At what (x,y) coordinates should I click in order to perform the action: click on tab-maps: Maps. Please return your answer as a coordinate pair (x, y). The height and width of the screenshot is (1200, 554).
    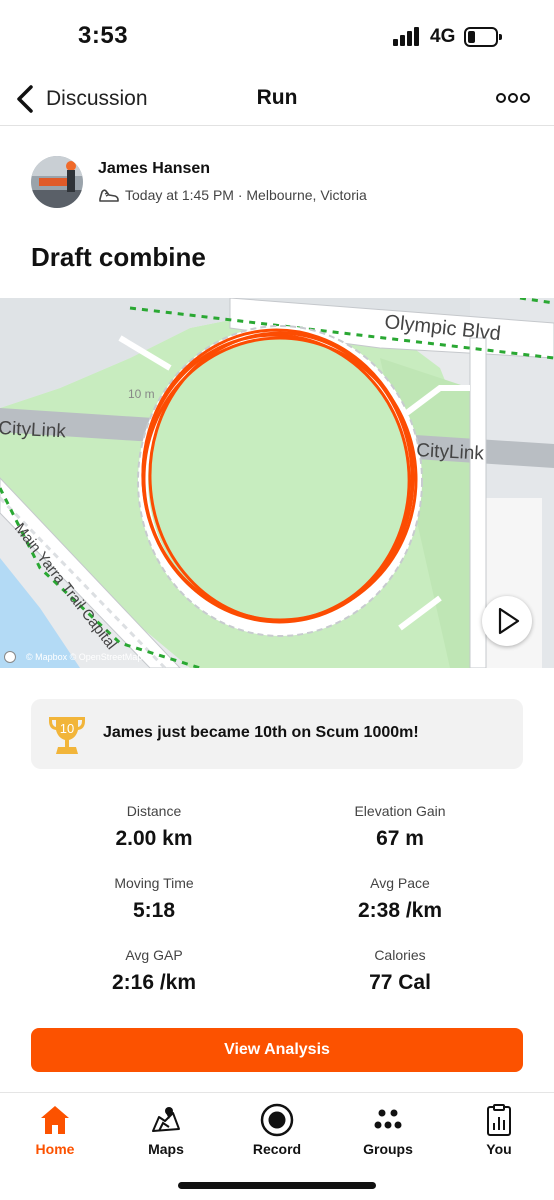
    Looking at the image, I should click on (166, 1130).